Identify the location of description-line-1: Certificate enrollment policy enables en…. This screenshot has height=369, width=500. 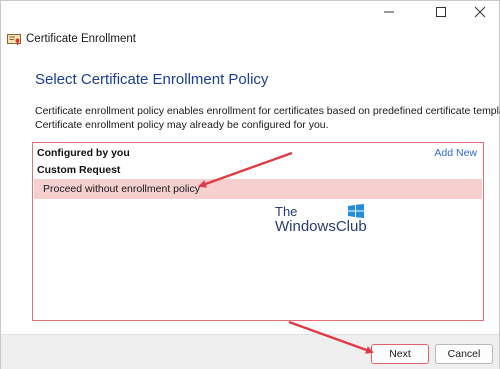
(267, 111).